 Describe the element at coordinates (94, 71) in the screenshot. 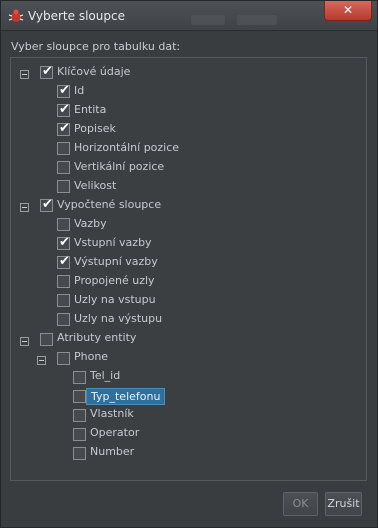

I see `group-label: Klíčové údaje` at that location.